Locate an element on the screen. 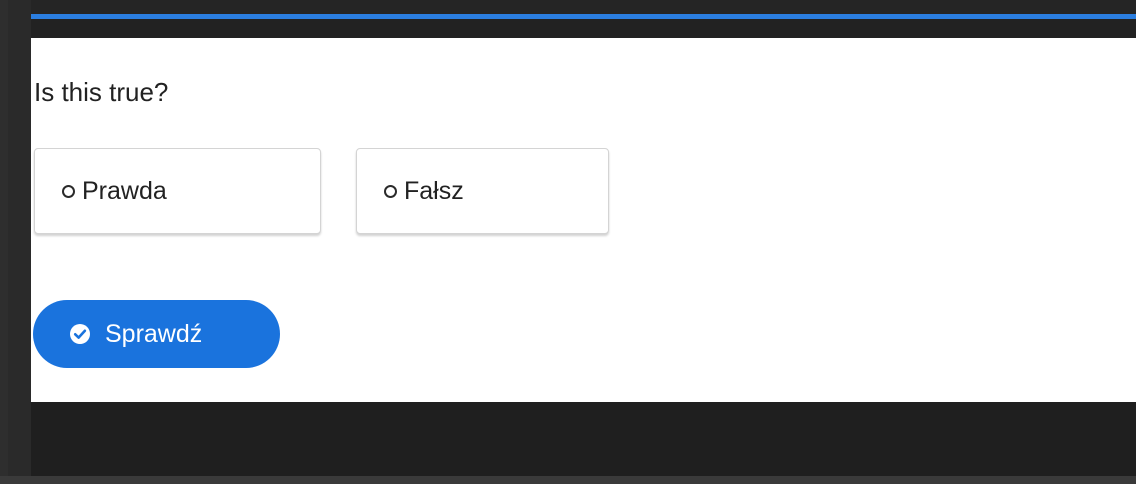 The height and width of the screenshot is (484, 1136). top-bar is located at coordinates (583, 7).